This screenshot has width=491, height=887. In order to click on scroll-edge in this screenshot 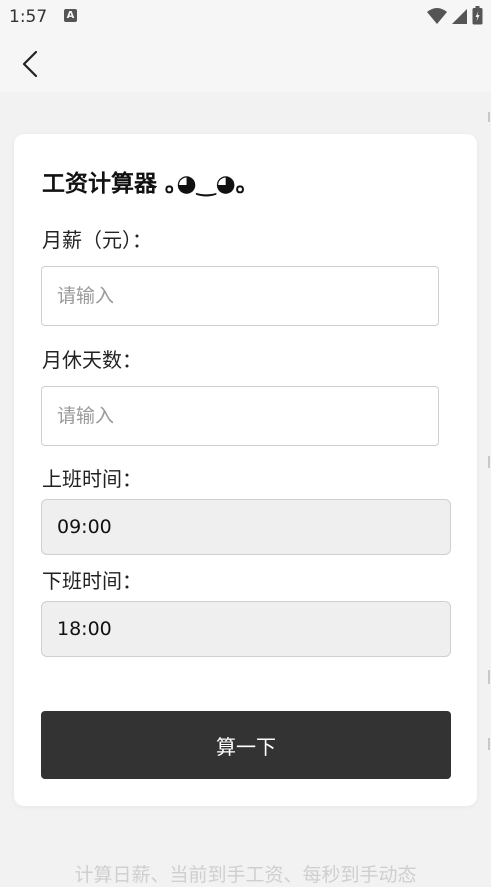, I will do `click(489, 436)`.